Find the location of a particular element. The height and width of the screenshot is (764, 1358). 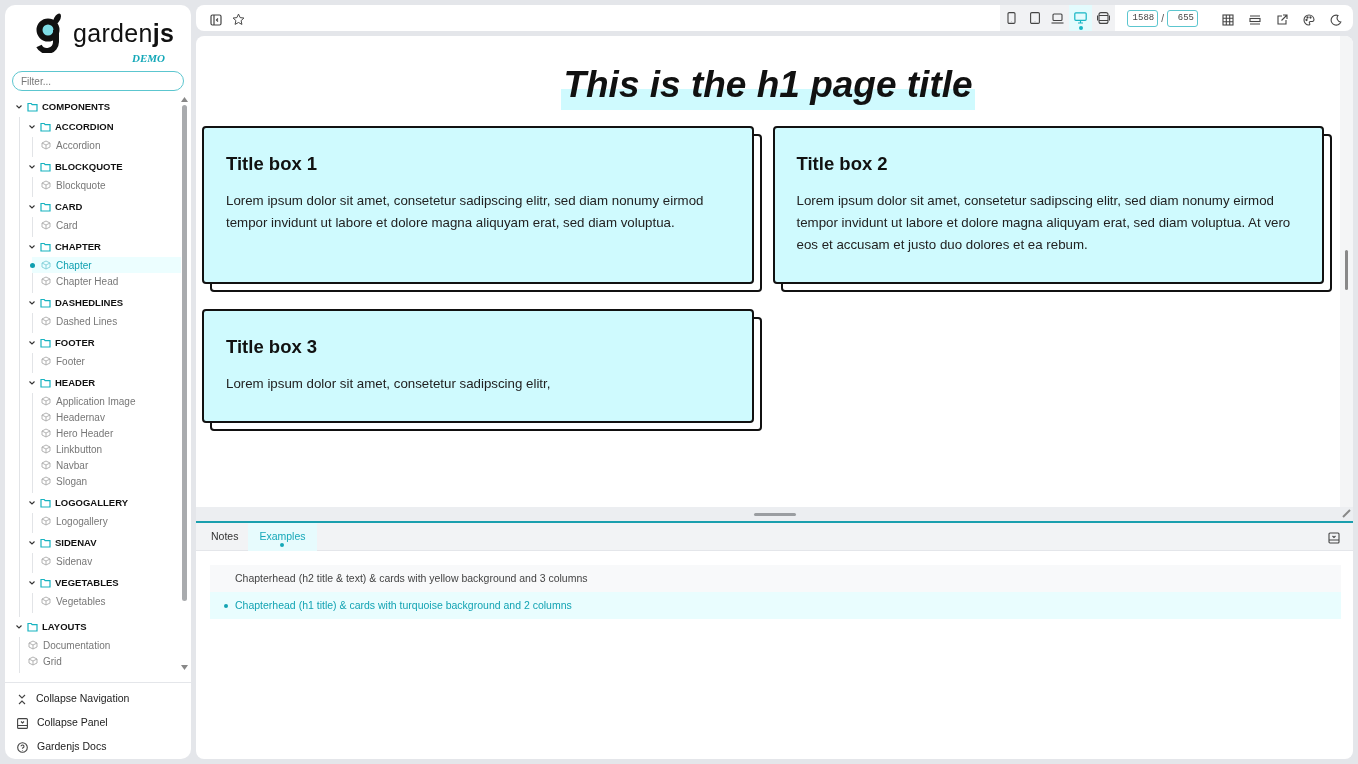

nav-item: Chapter is located at coordinates (106, 265).